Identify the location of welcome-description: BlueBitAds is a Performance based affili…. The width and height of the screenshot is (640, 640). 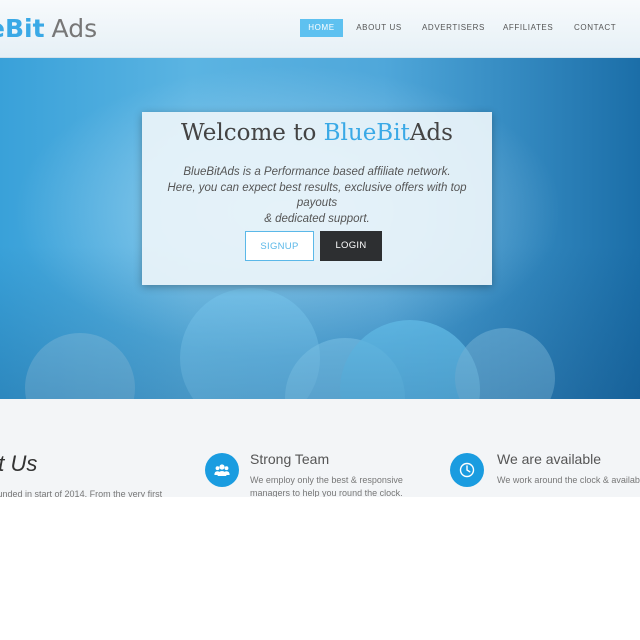
(317, 196).